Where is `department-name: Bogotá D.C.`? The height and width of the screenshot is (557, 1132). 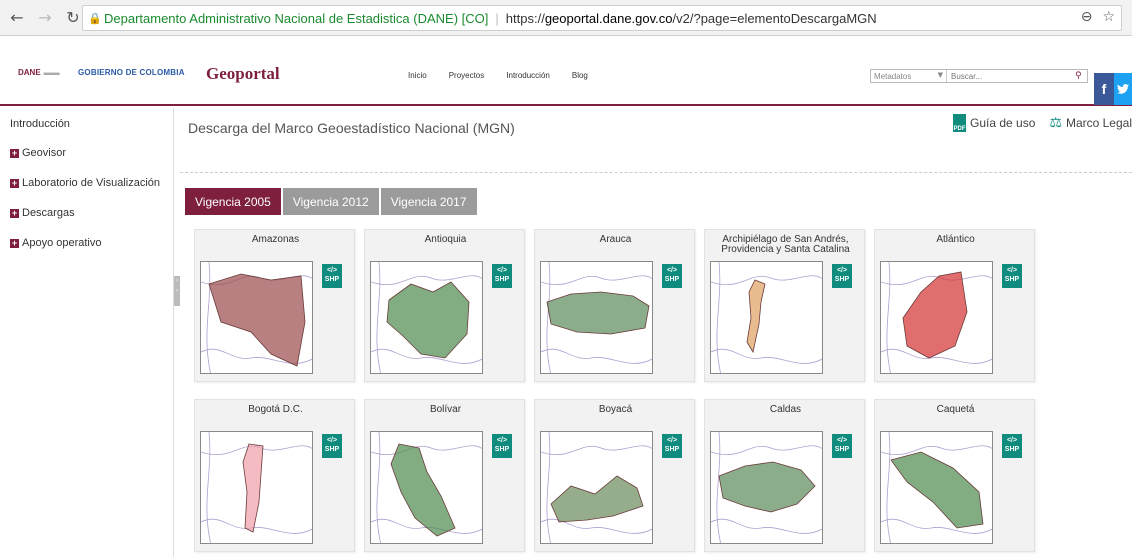 department-name: Bogotá D.C. is located at coordinates (275, 409).